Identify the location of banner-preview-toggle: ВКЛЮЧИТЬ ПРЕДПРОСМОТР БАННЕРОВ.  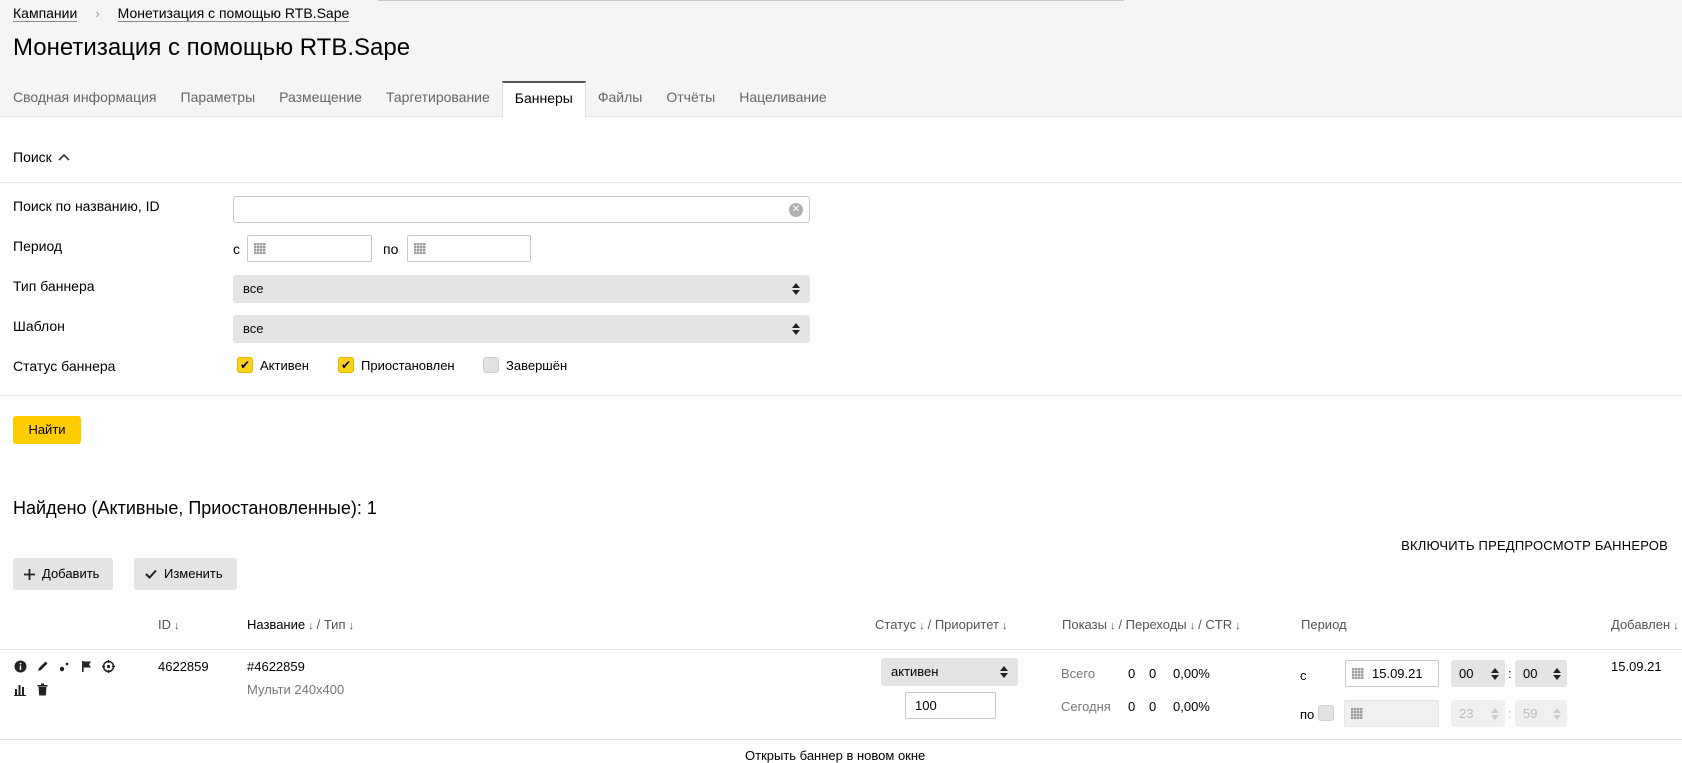
(1534, 545).